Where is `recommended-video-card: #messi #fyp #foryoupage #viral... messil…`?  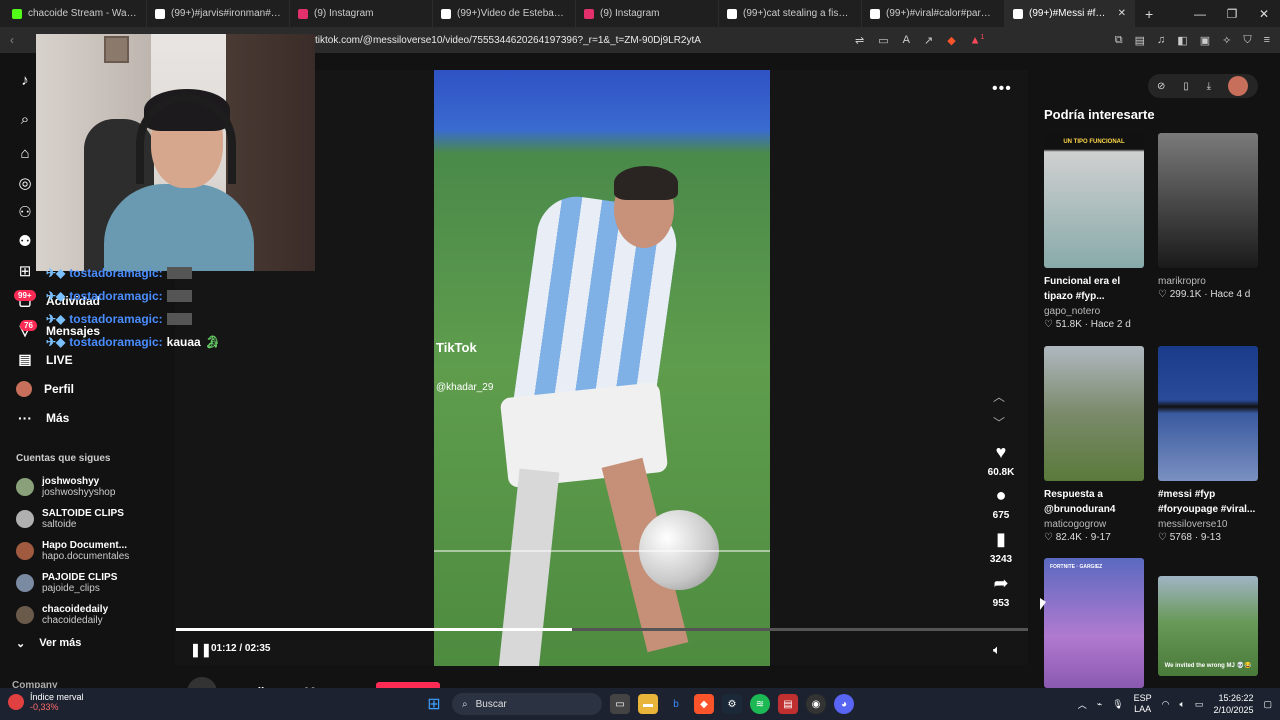
recommended-video-card: #messi #fyp #foryoupage #viral... messil… is located at coordinates (1208, 444).